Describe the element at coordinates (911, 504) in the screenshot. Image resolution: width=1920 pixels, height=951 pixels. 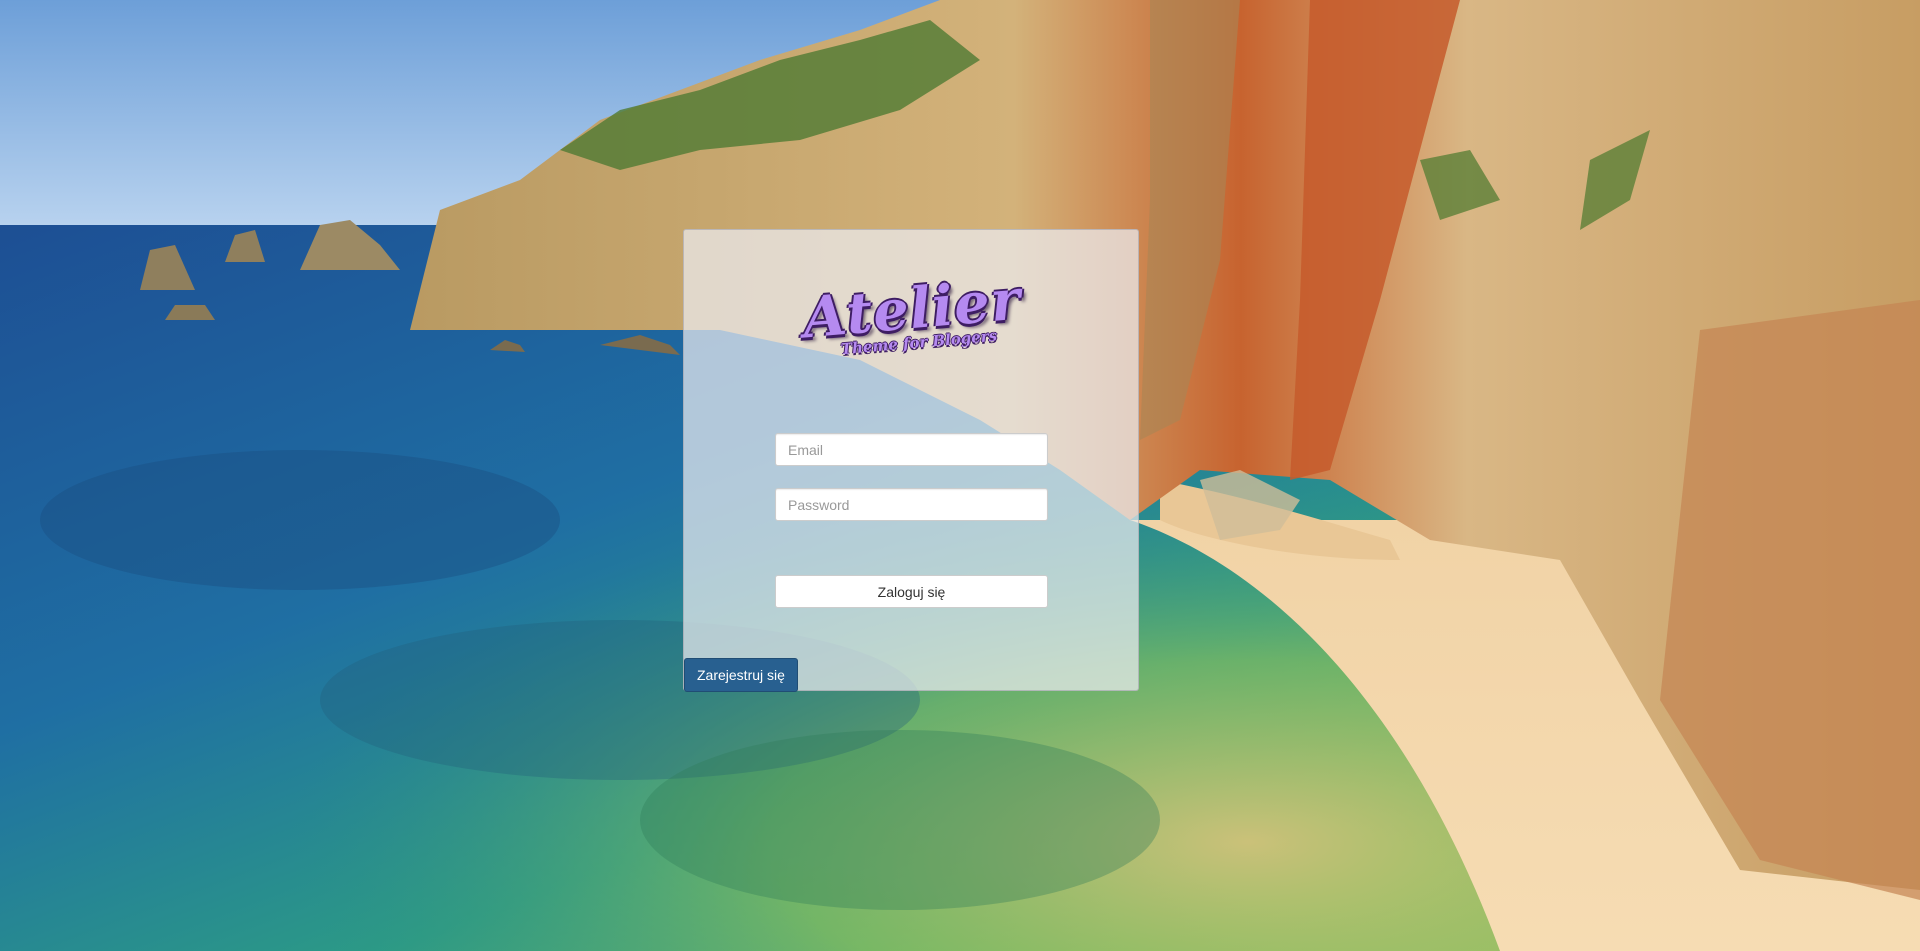
I see `password-input` at that location.